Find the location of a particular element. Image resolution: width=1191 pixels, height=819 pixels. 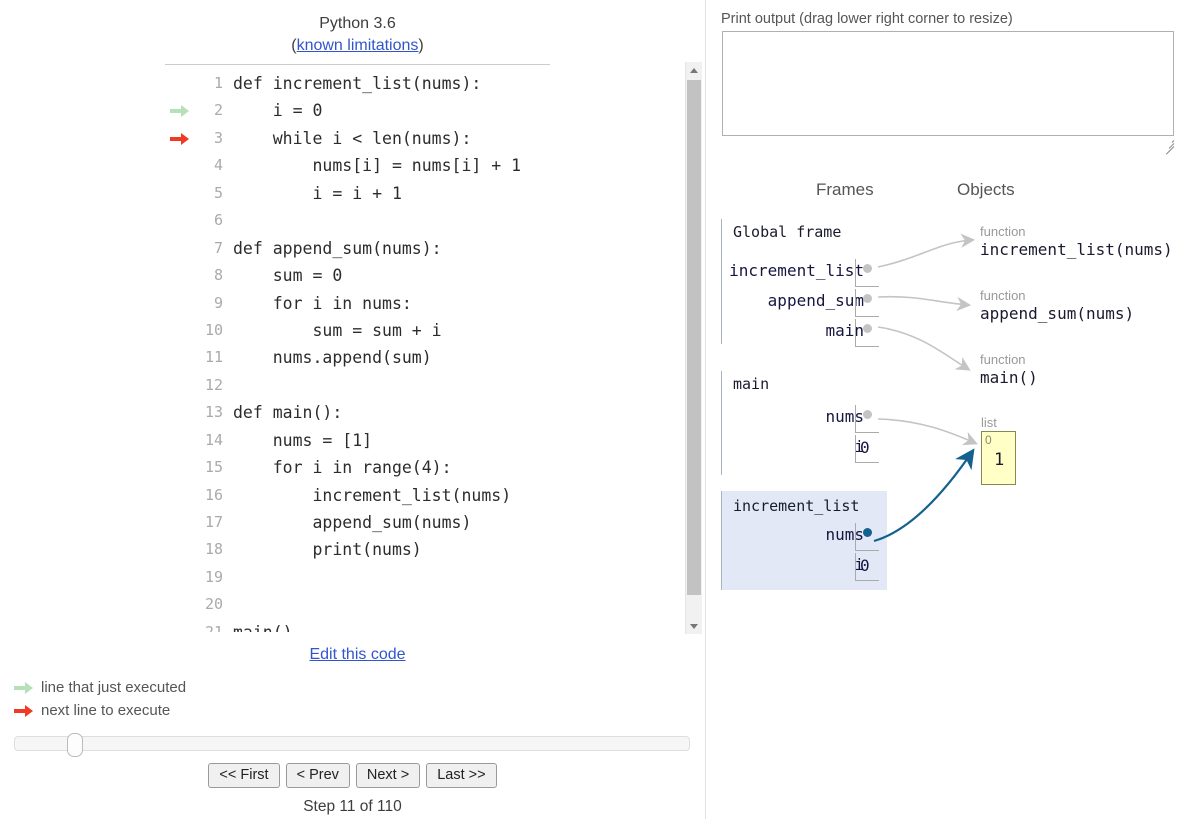

print-output-text is located at coordinates (948, 36).